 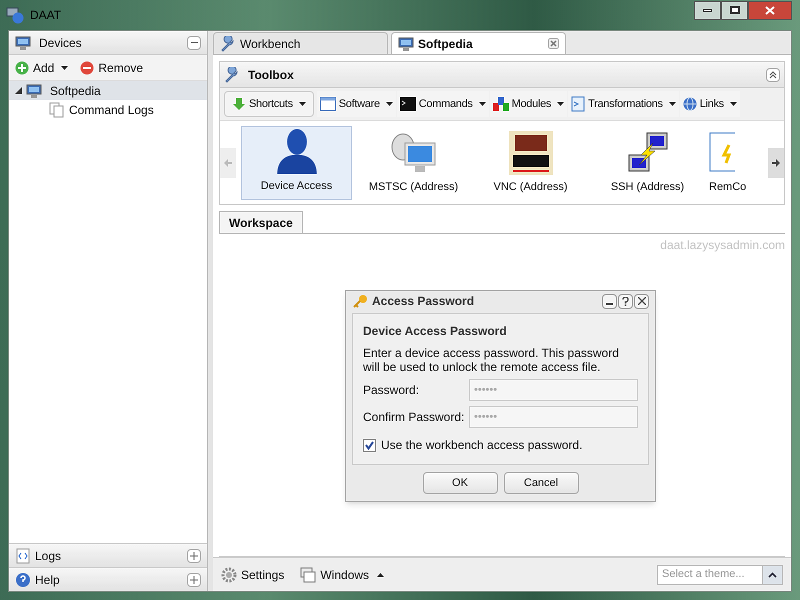 I want to click on tree-item: Command Logs, so click(x=108, y=109).